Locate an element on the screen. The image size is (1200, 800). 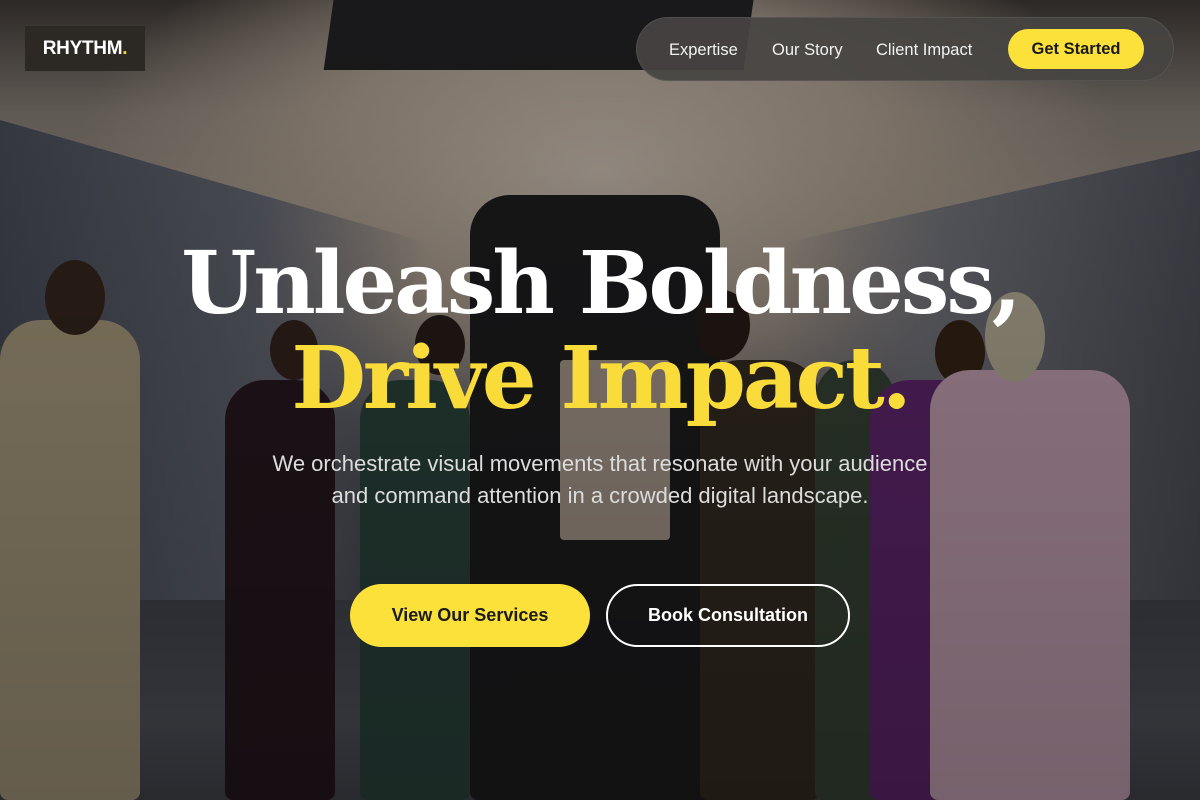
get-started-button: Get Started is located at coordinates (1076, 49).